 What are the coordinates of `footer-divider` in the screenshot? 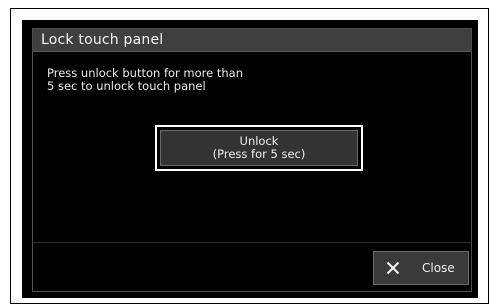 It's located at (252, 242).